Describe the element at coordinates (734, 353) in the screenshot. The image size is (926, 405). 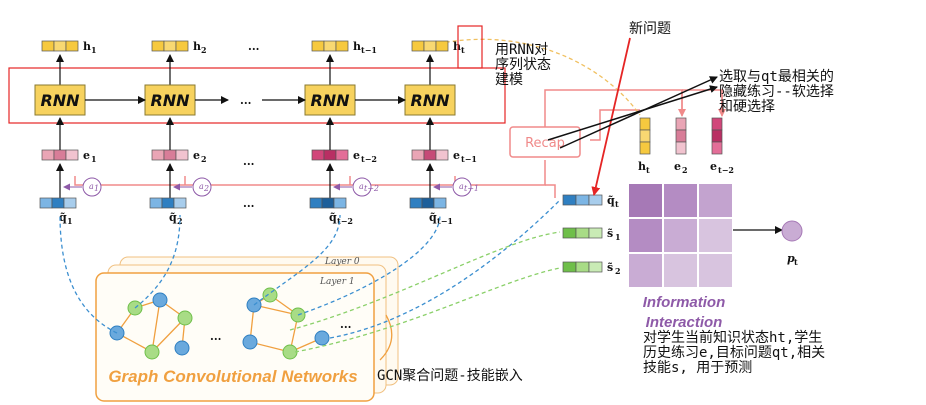
I see `interaction-note: 对学生当前知识状态ht,学生 历史练习e,目标问题qt,相关 技能s, 用于预测` at that location.